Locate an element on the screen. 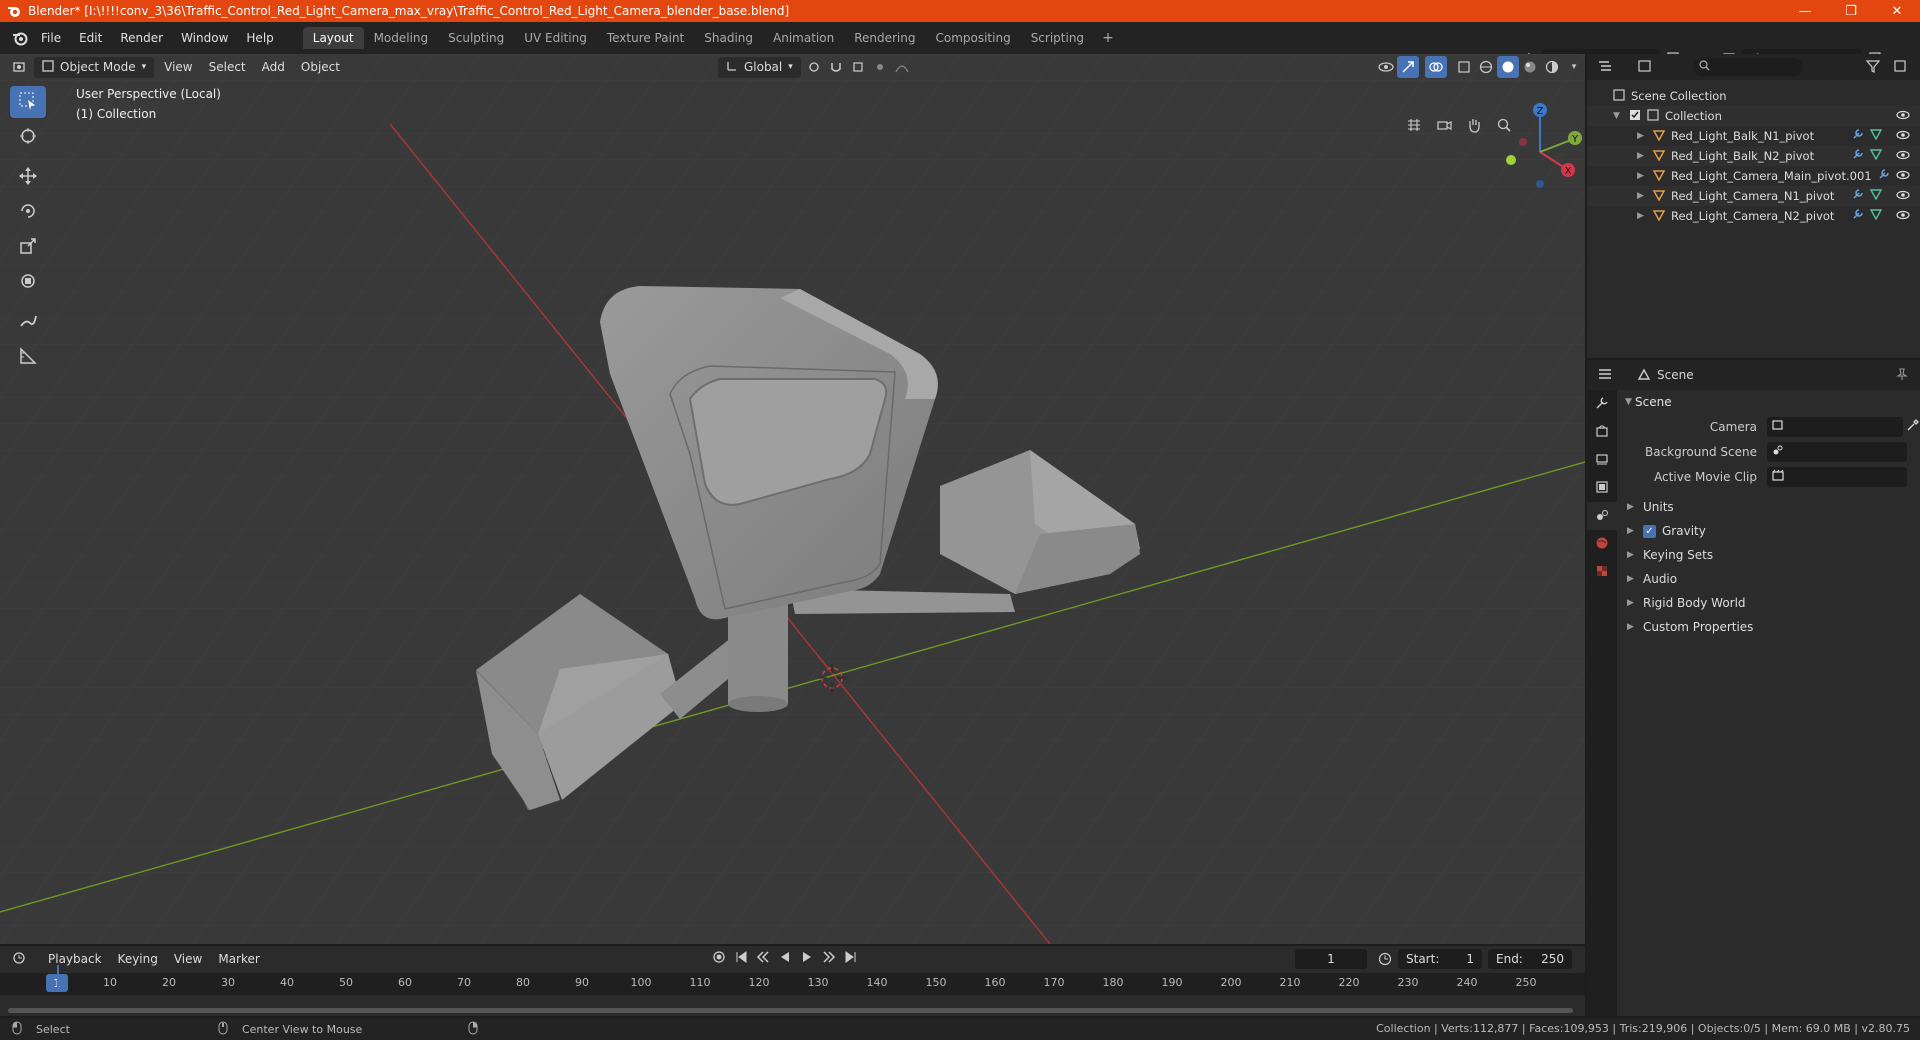 This screenshot has height=1040, width=1920. background-scene-field is located at coordinates (1837, 451).